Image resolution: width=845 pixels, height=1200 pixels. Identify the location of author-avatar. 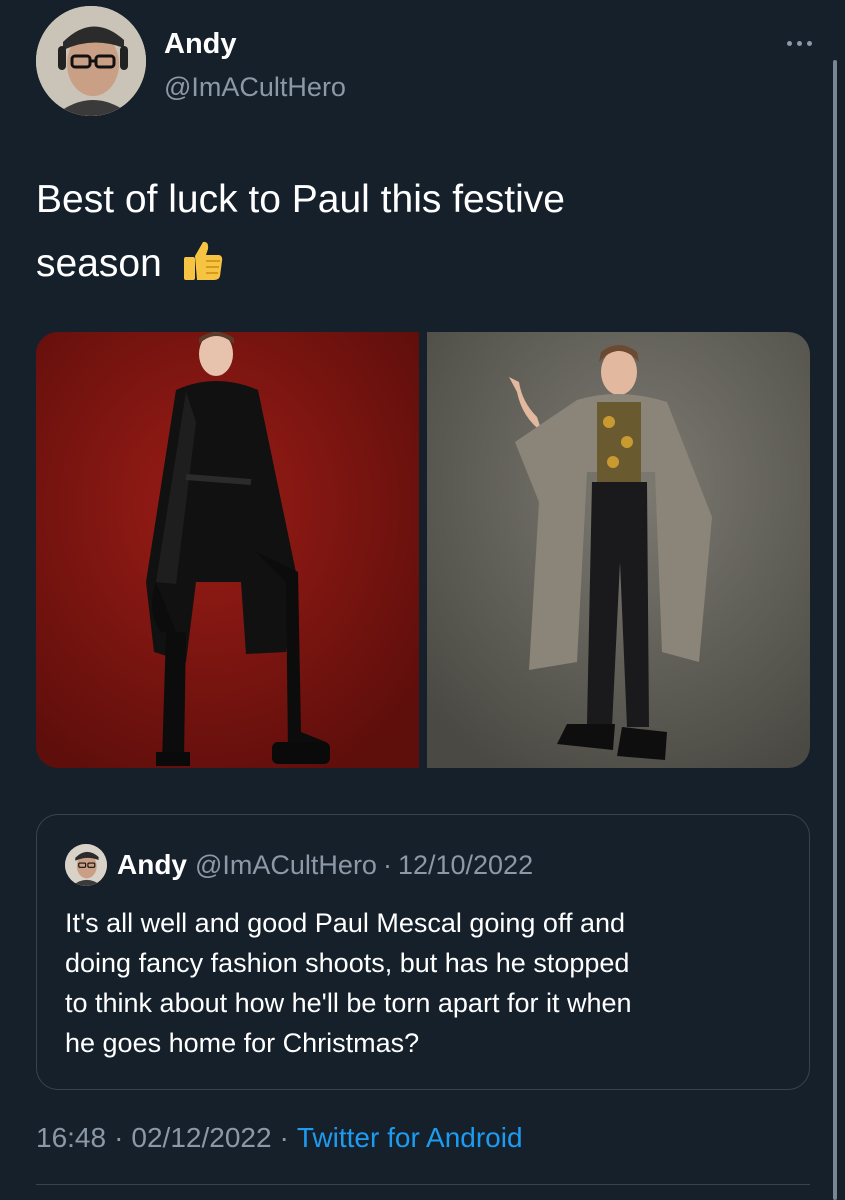
(91, 61).